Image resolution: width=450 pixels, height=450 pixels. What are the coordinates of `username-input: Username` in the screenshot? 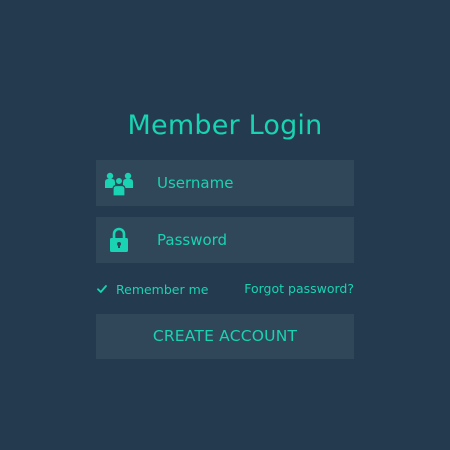 It's located at (195, 183).